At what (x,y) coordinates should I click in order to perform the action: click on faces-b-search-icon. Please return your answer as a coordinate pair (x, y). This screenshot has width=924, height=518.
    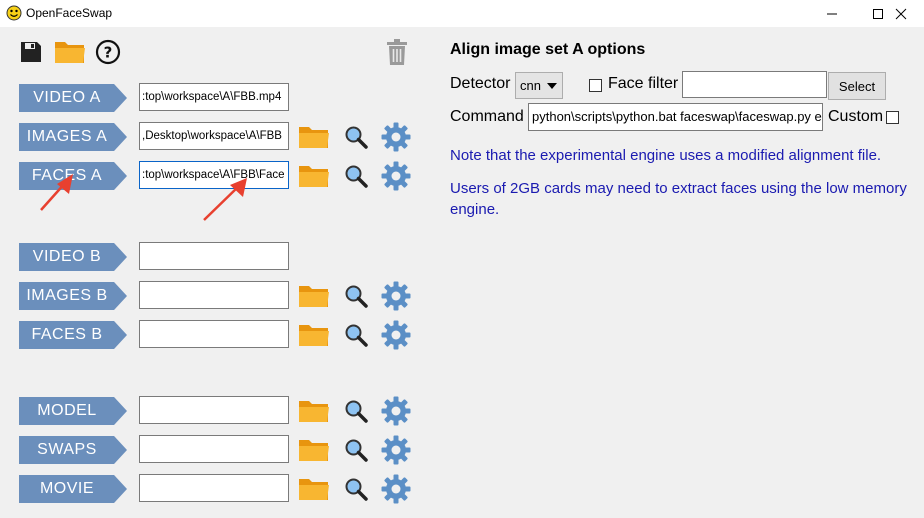
    Looking at the image, I should click on (356, 335).